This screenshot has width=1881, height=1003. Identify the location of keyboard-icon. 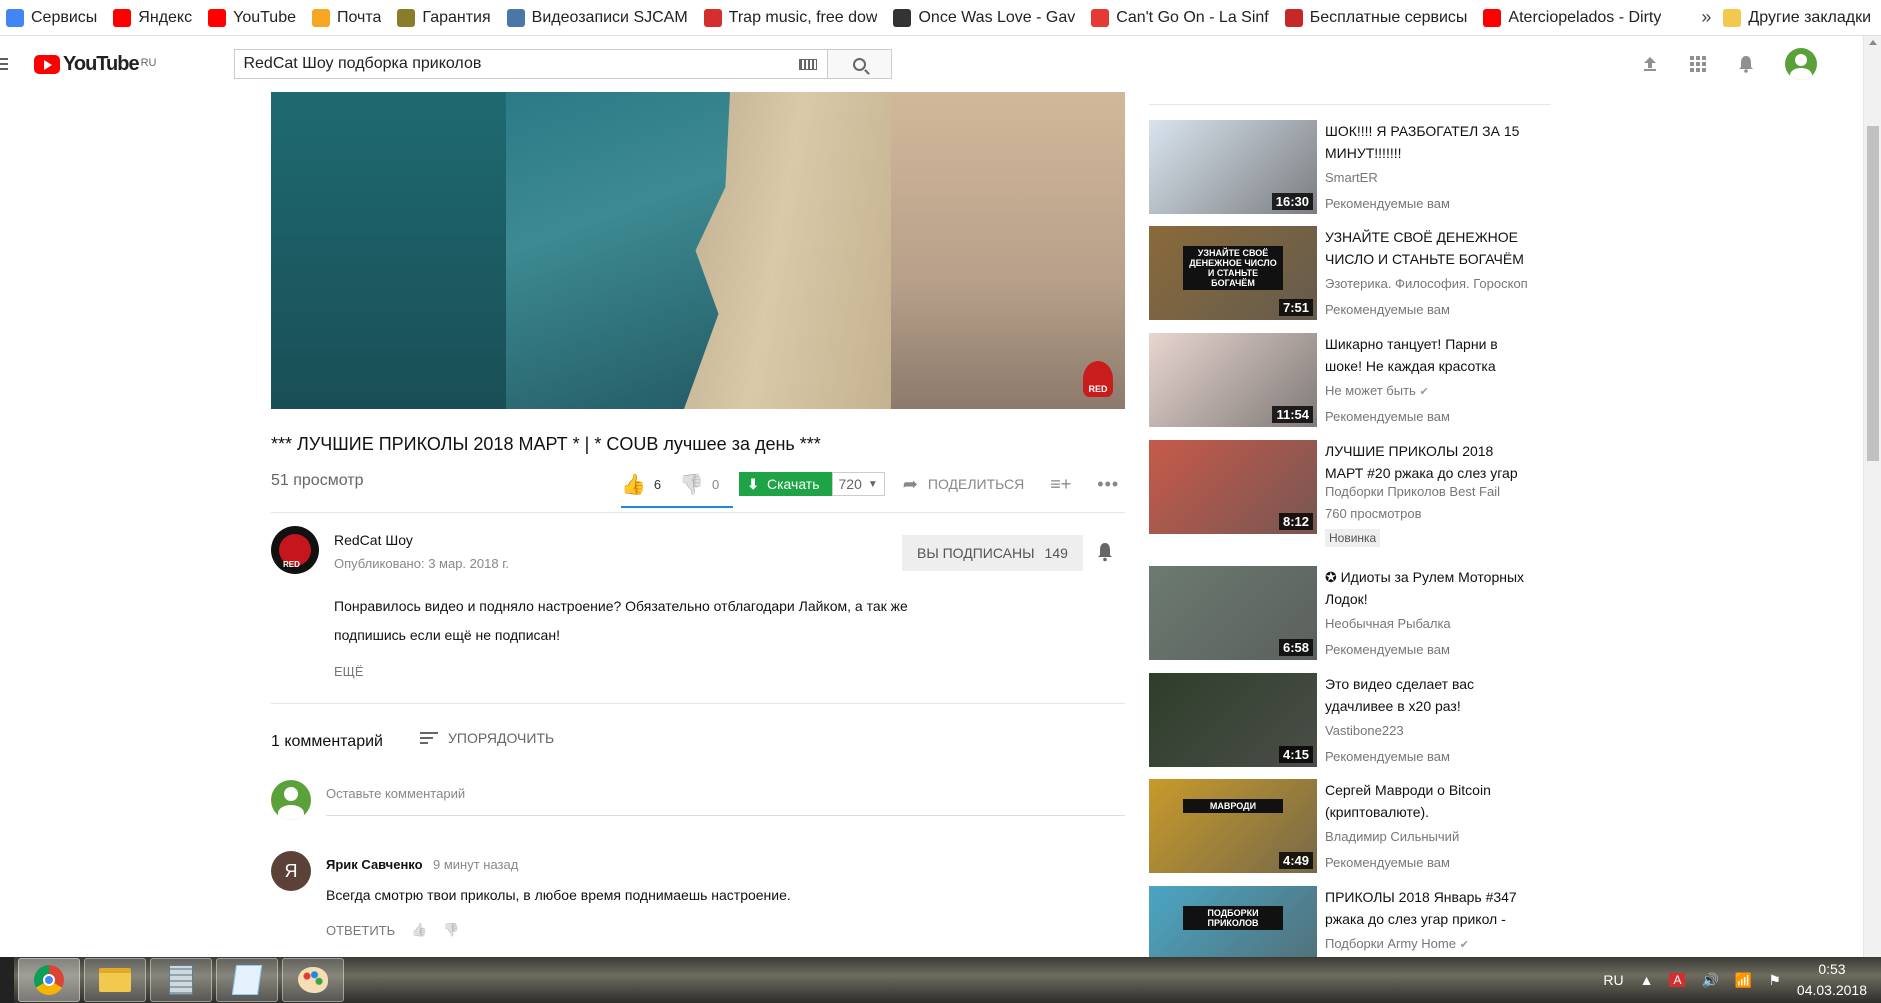
(808, 64).